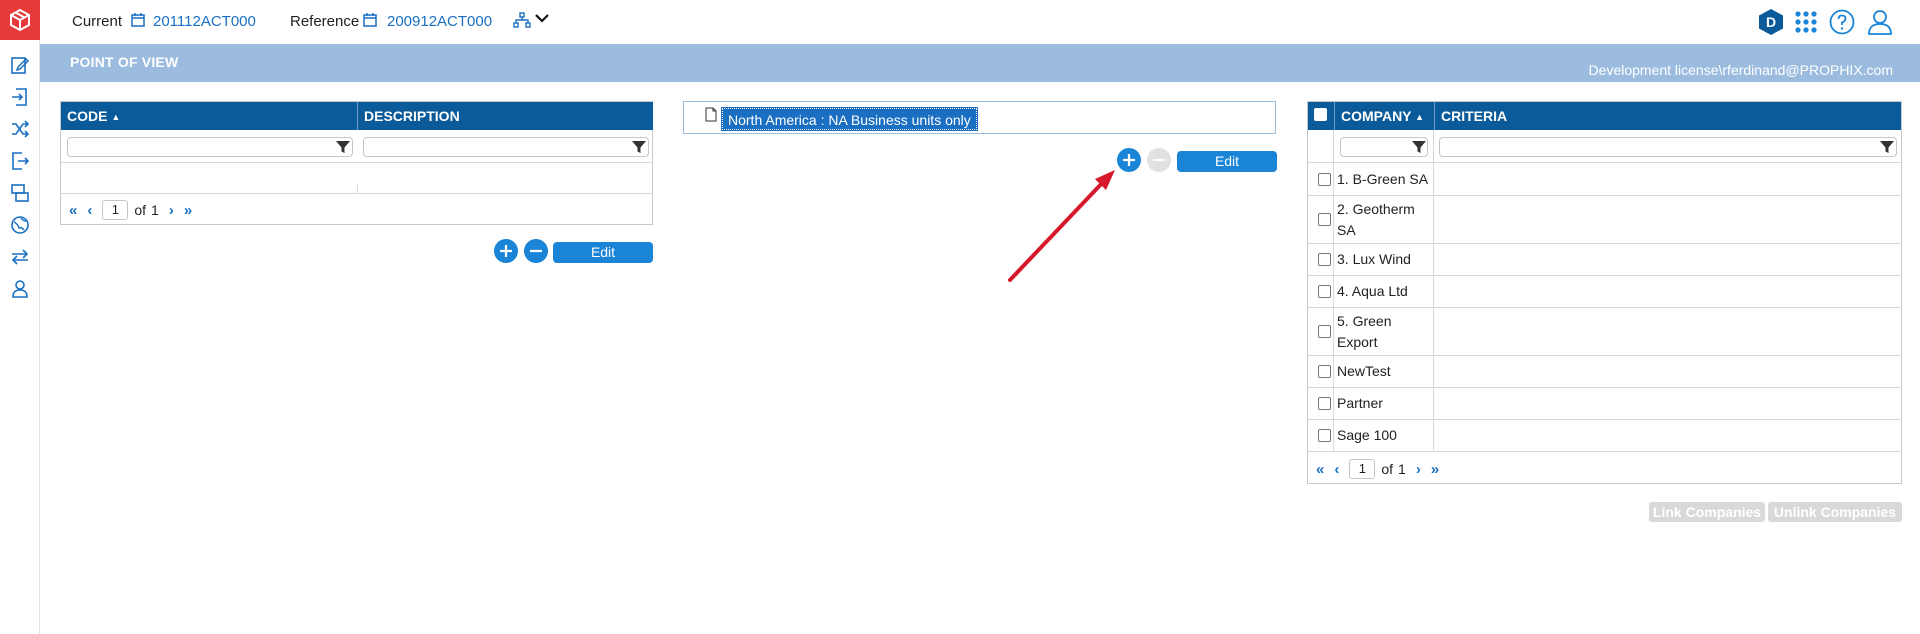 This screenshot has width=1920, height=634. What do you see at coordinates (20, 257) in the screenshot?
I see `transfer-icon` at bounding box center [20, 257].